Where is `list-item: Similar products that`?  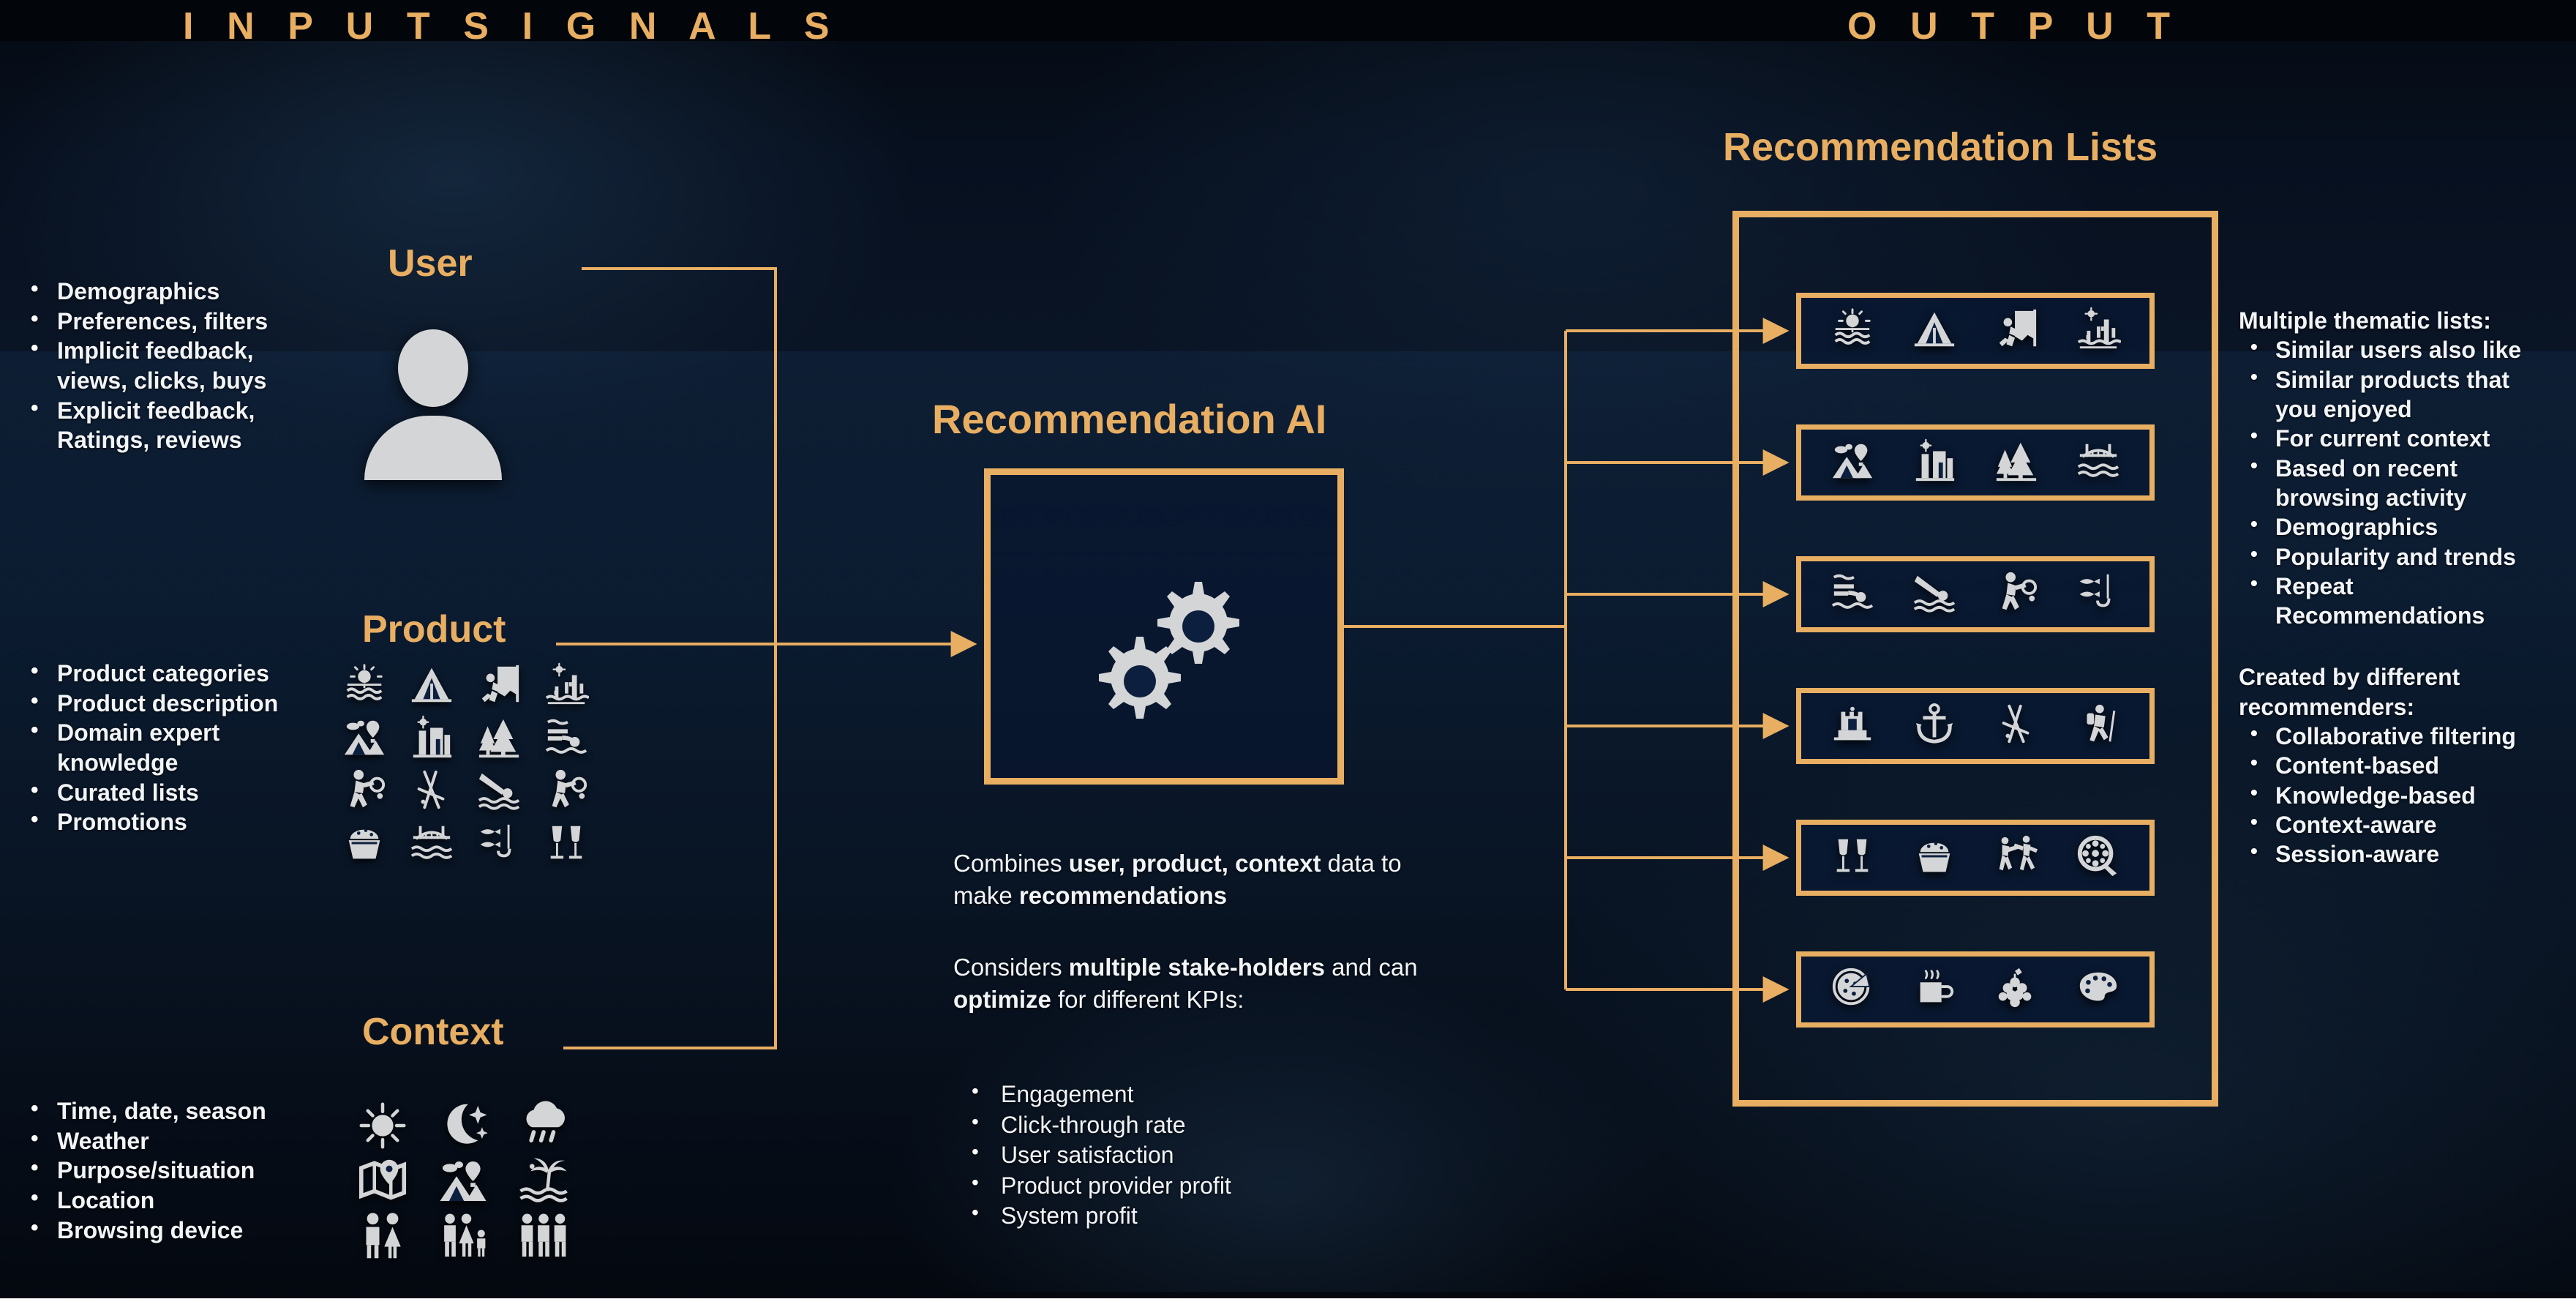 list-item: Similar products that is located at coordinates (2407, 379).